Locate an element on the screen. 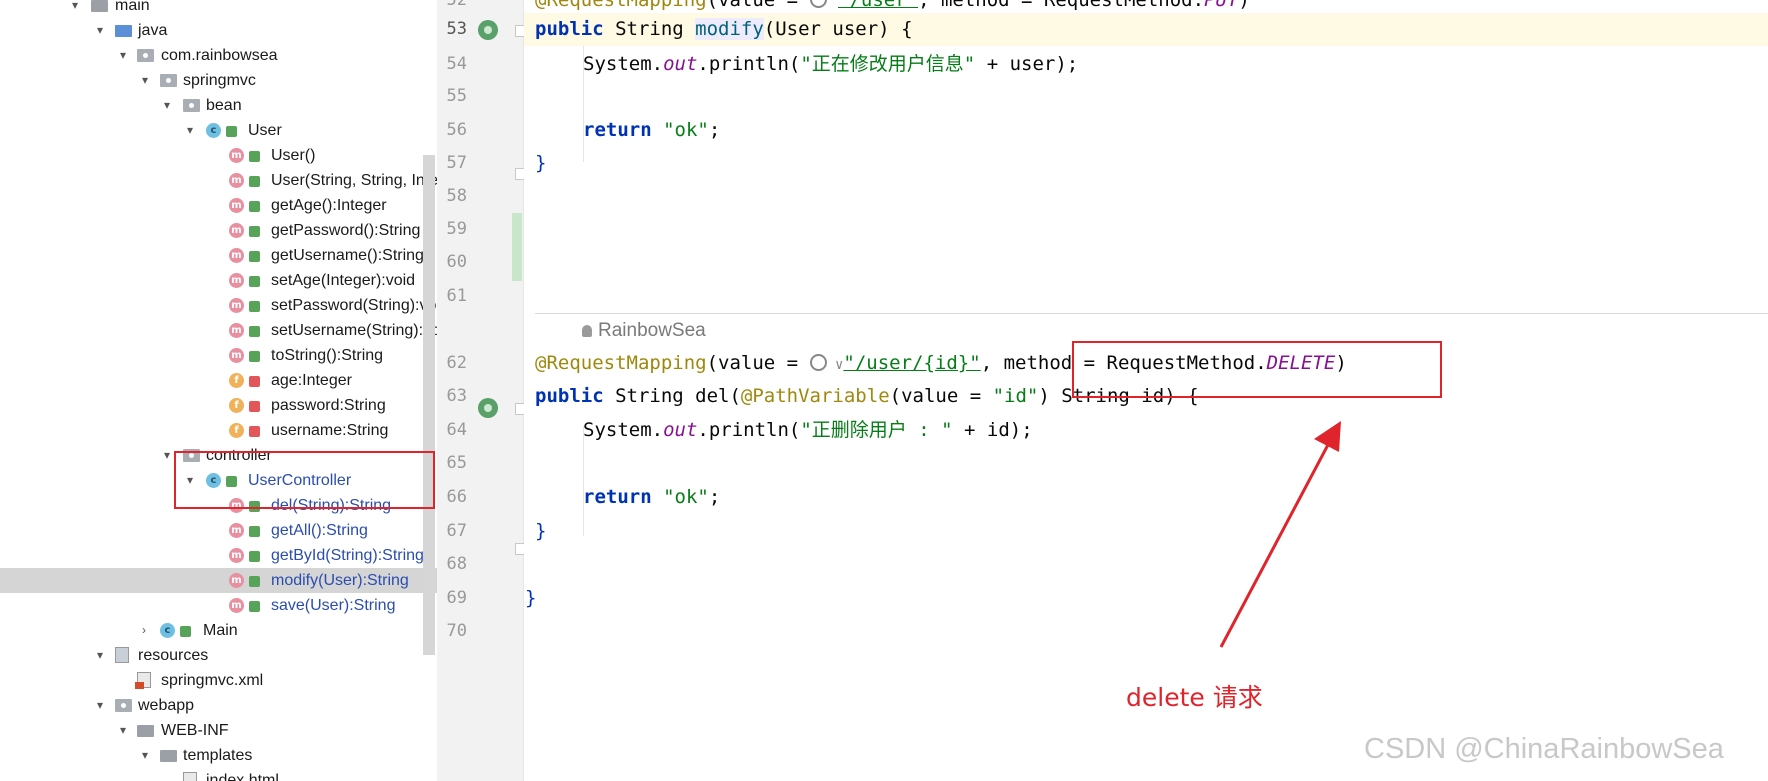  arrow-shaft is located at coordinates (1275, 544).